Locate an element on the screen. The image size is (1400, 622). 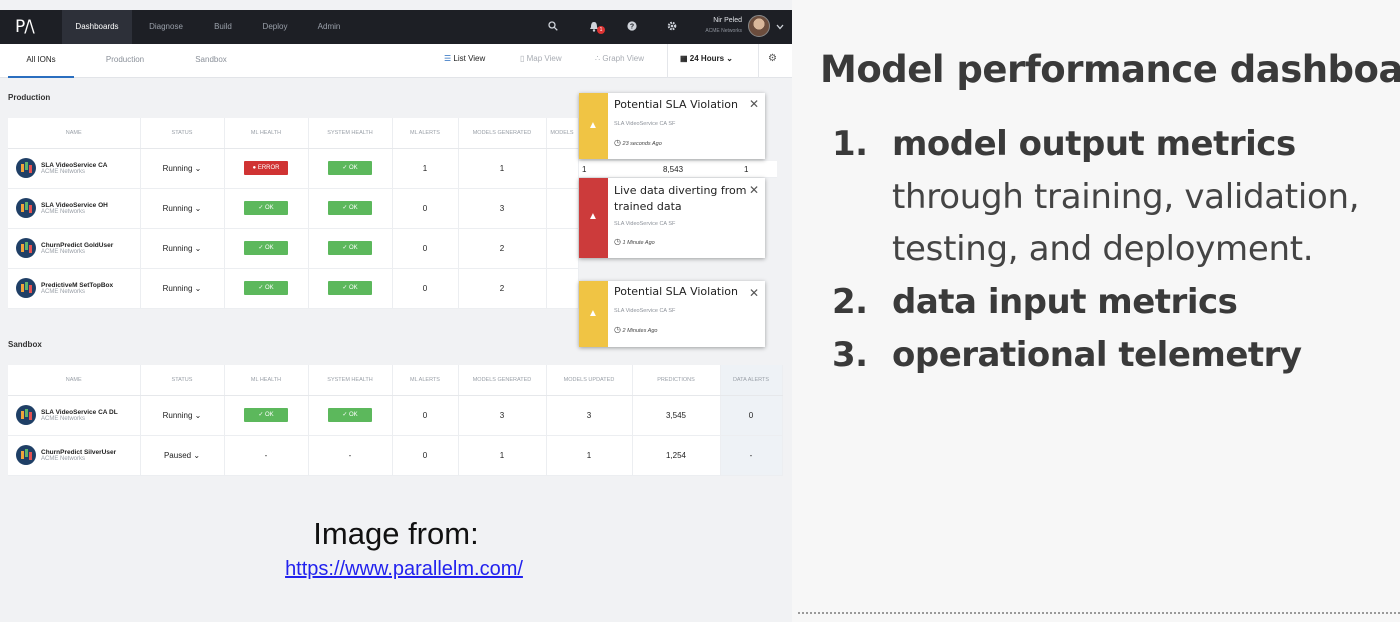
status-badge-label: ERROR is located at coordinates (268, 168).